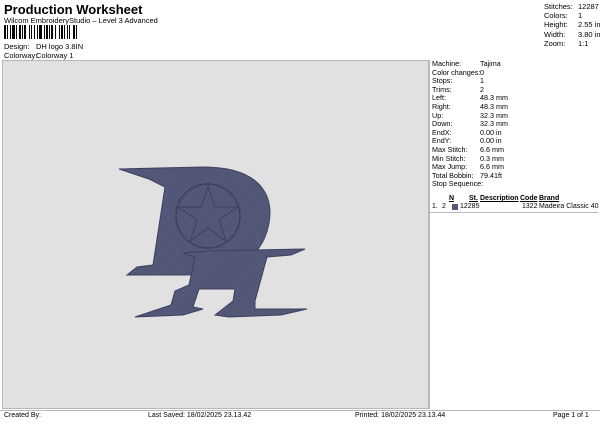  Describe the element at coordinates (22, 415) in the screenshot. I see `created-by: Created By:` at that location.